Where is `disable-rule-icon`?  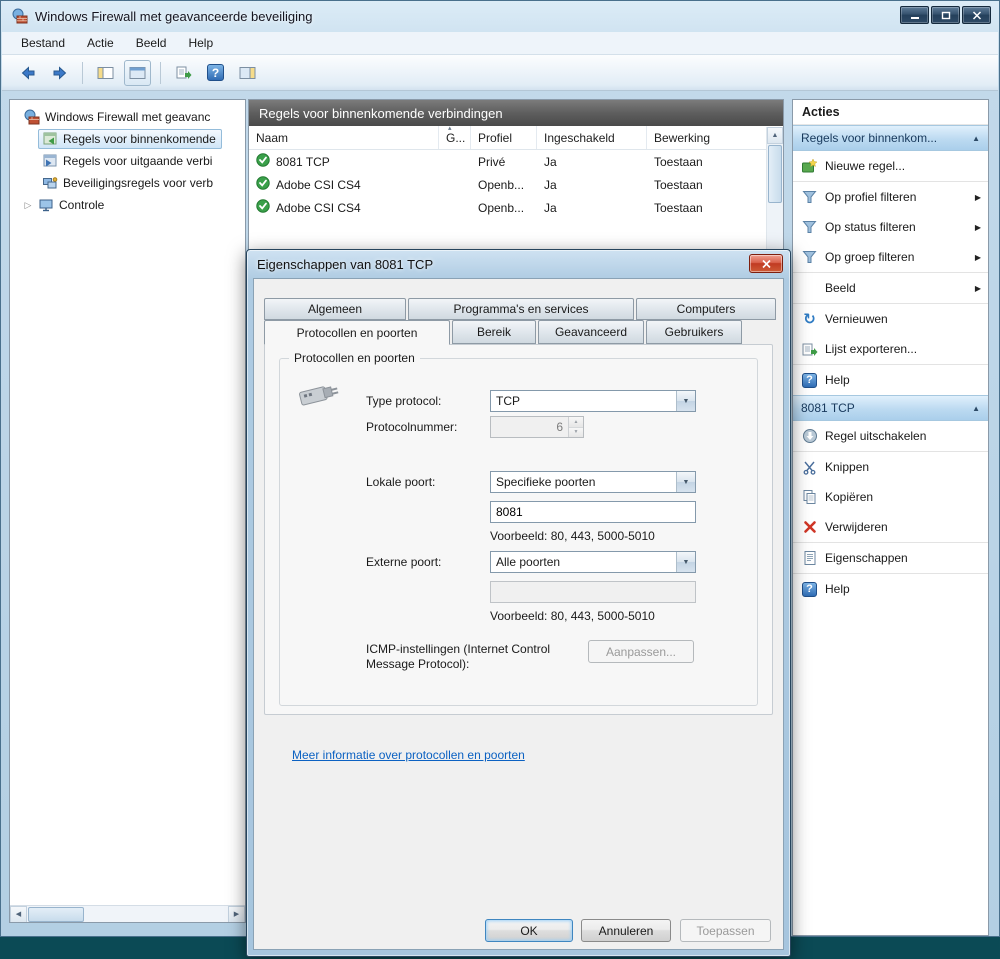
disable-rule-icon is located at coordinates (809, 436).